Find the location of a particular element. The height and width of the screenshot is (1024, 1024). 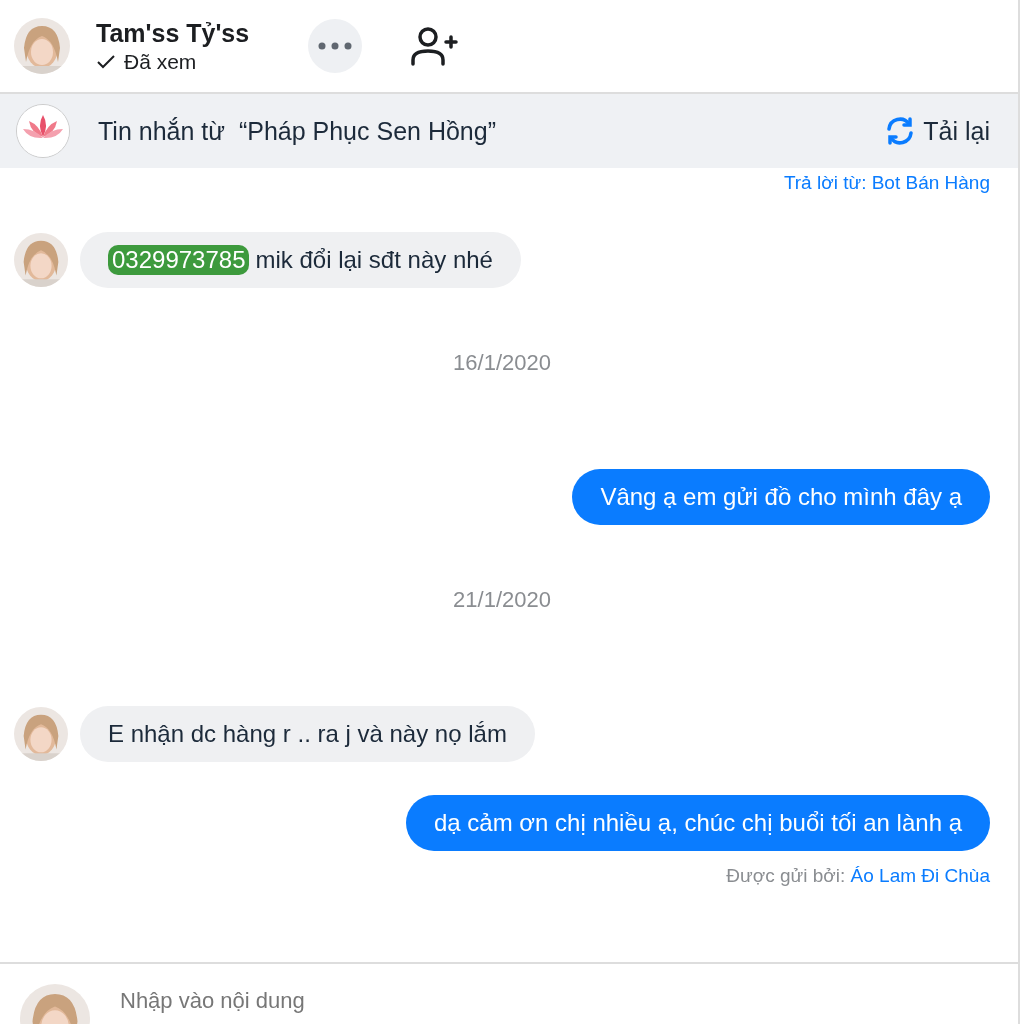

message-text: E nhận dc hàng r .. ra j và này nọ lắm is located at coordinates (307, 734).